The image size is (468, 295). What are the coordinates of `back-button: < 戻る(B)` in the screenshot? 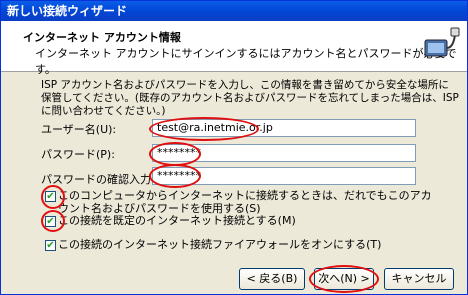 It's located at (272, 279).